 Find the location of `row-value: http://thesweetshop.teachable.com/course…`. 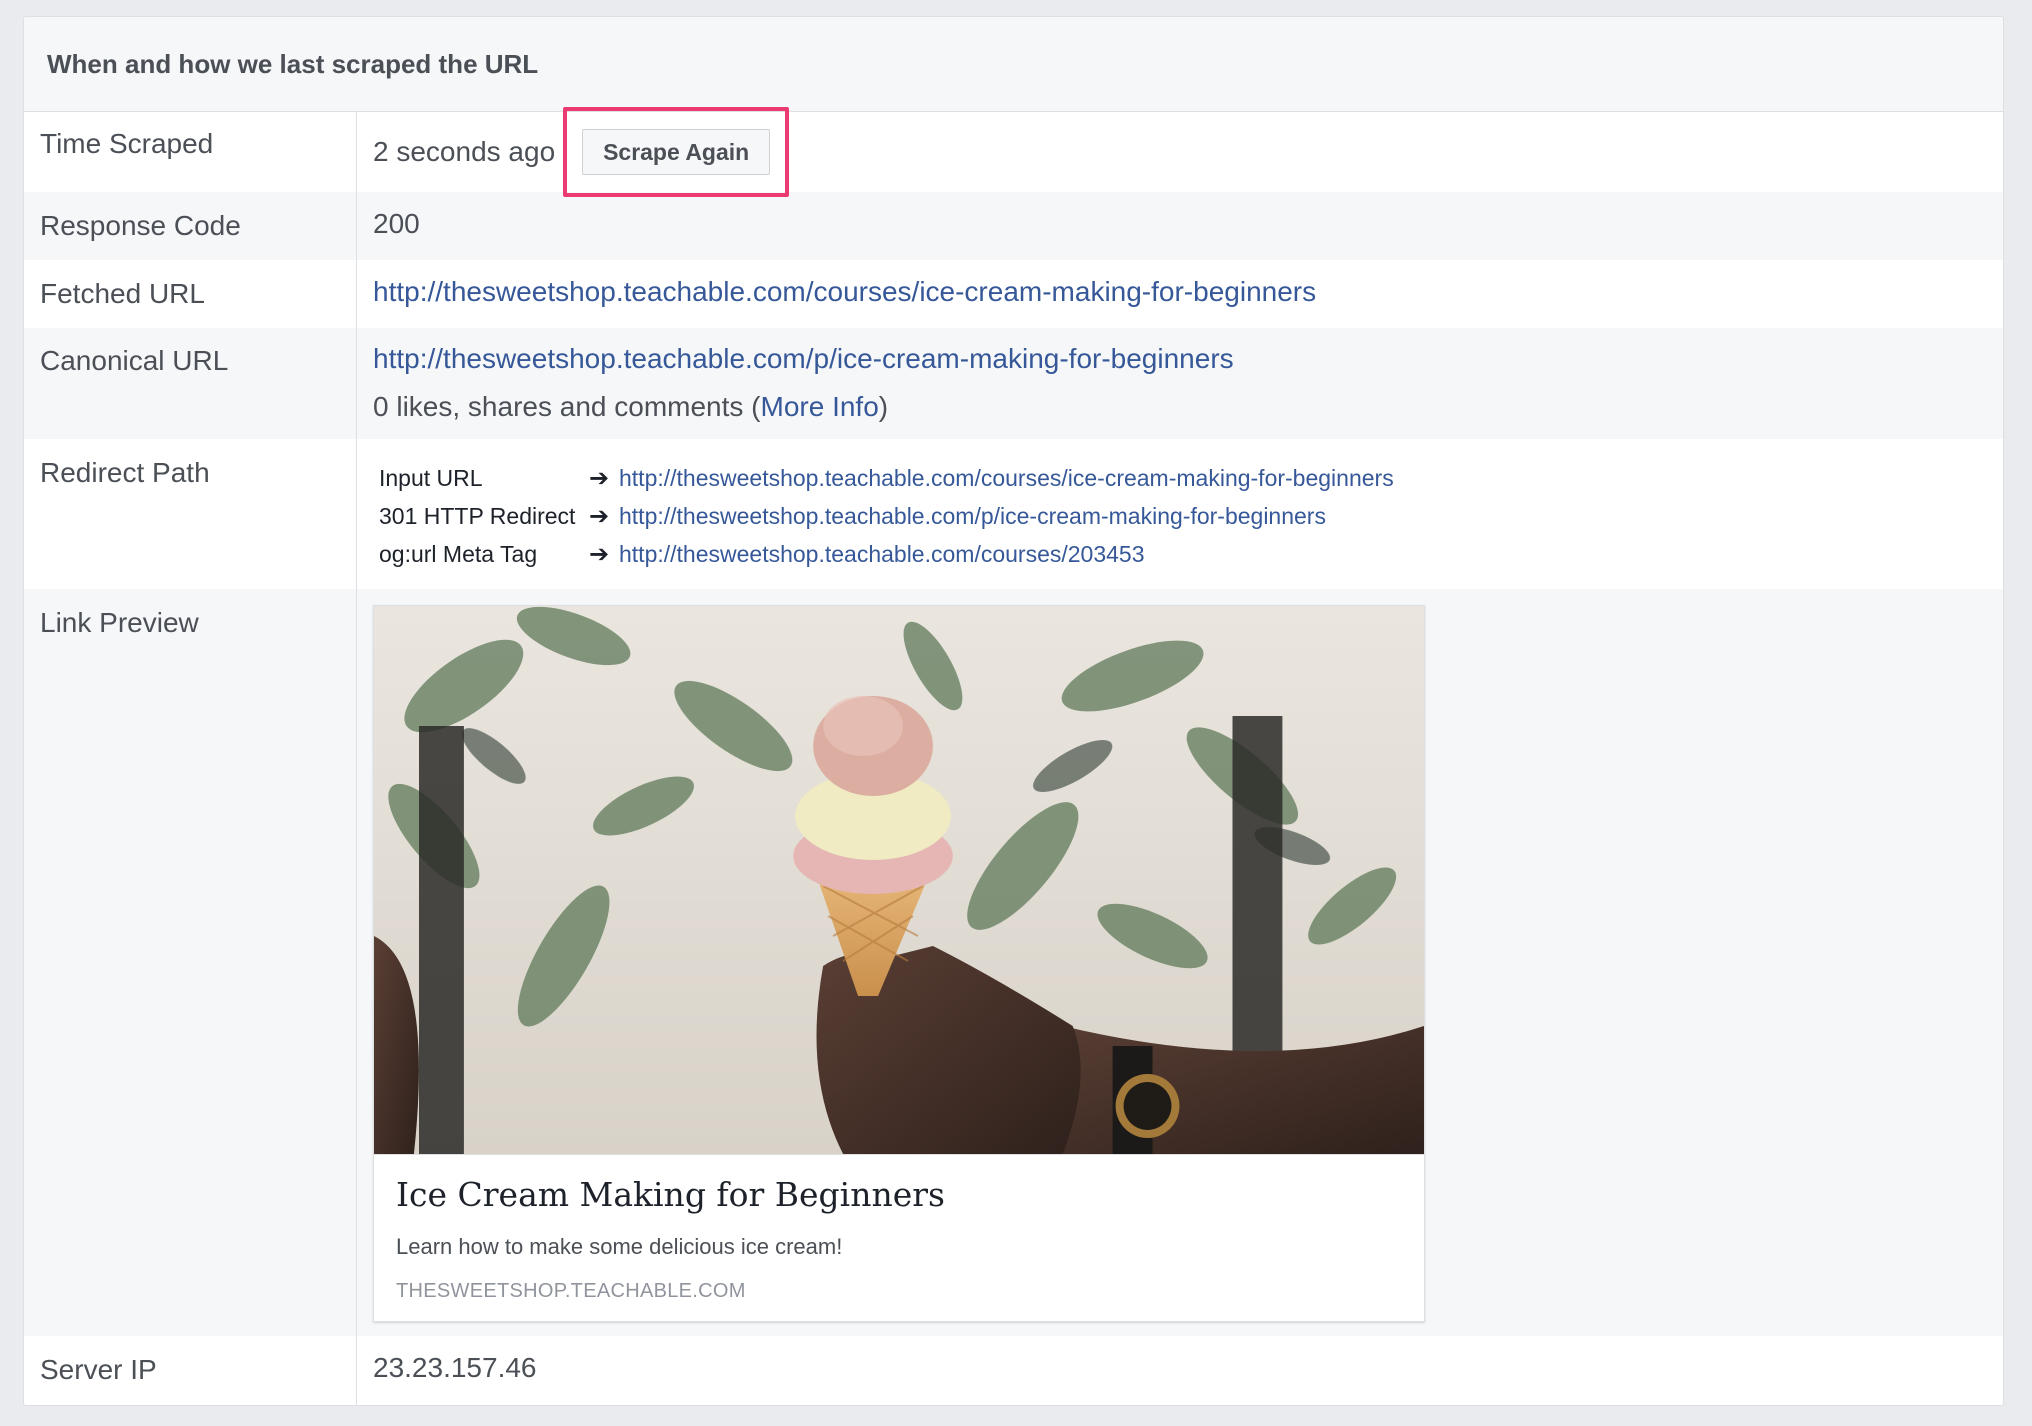

row-value: http://thesweetshop.teachable.com/course… is located at coordinates (1180, 294).